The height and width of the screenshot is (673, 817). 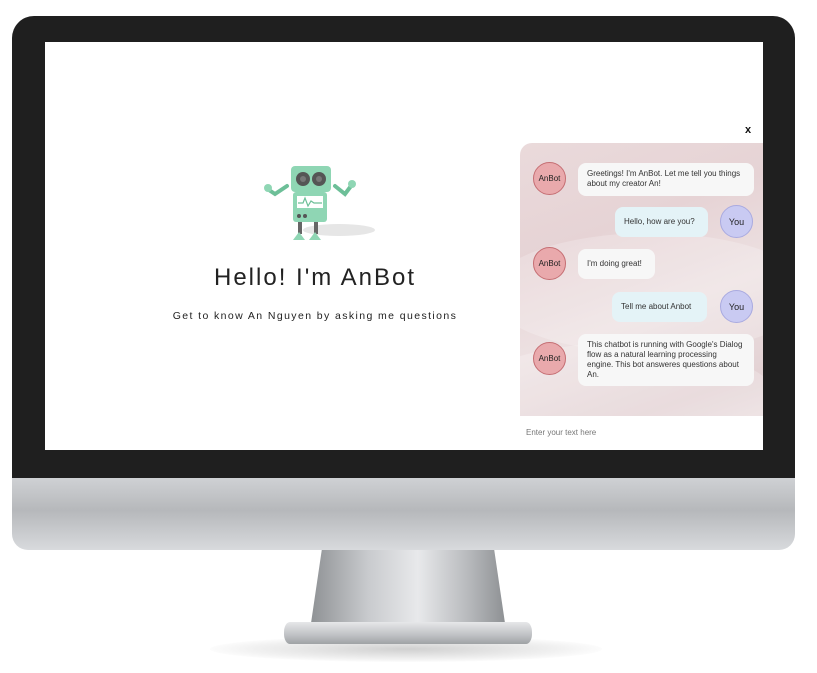 I want to click on hero-title: Hello! I'm AnBot, so click(x=315, y=277).